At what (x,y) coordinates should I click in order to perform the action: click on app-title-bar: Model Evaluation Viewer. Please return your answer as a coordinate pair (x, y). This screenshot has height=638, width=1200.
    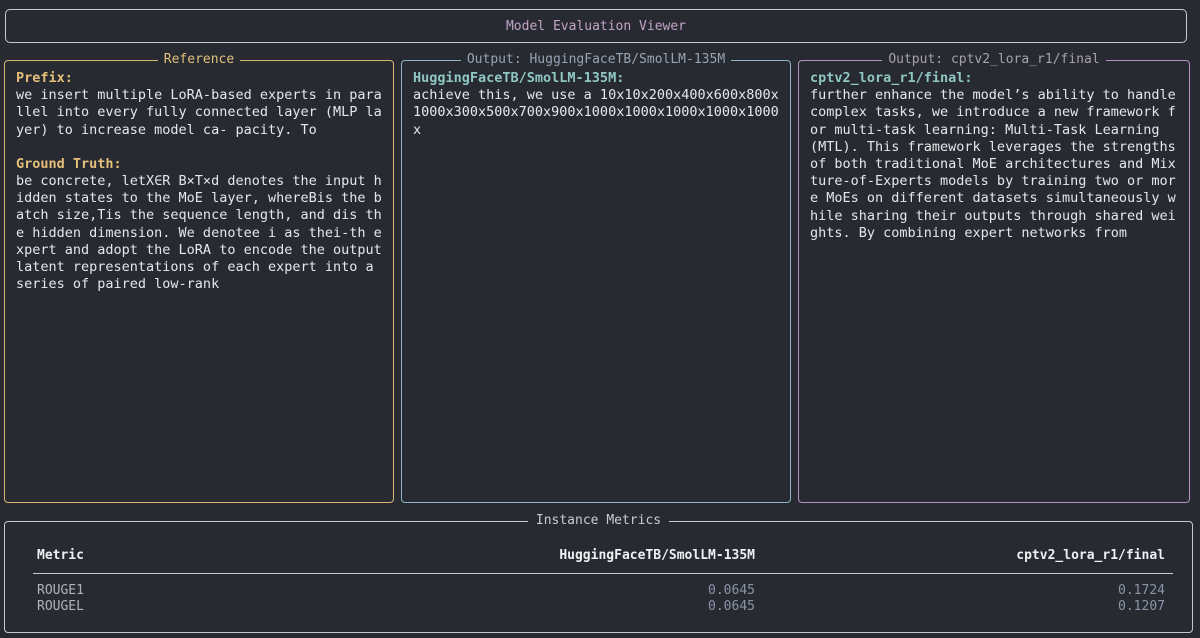
    Looking at the image, I should click on (596, 26).